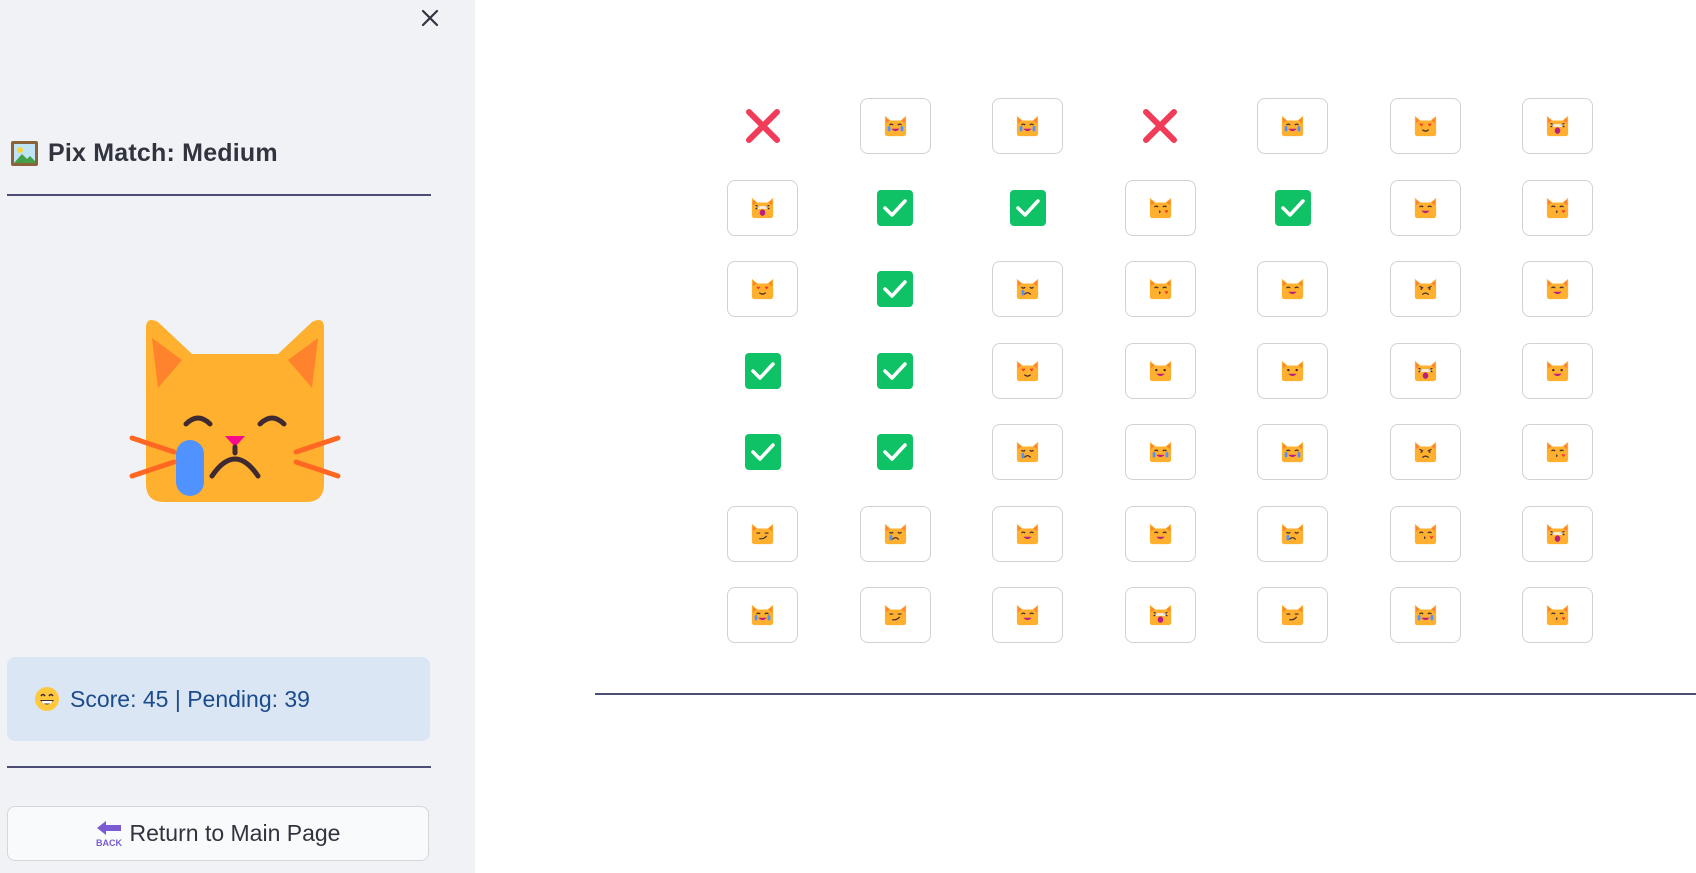 This screenshot has width=1696, height=873. I want to click on svg-text: BACK, so click(109, 843).